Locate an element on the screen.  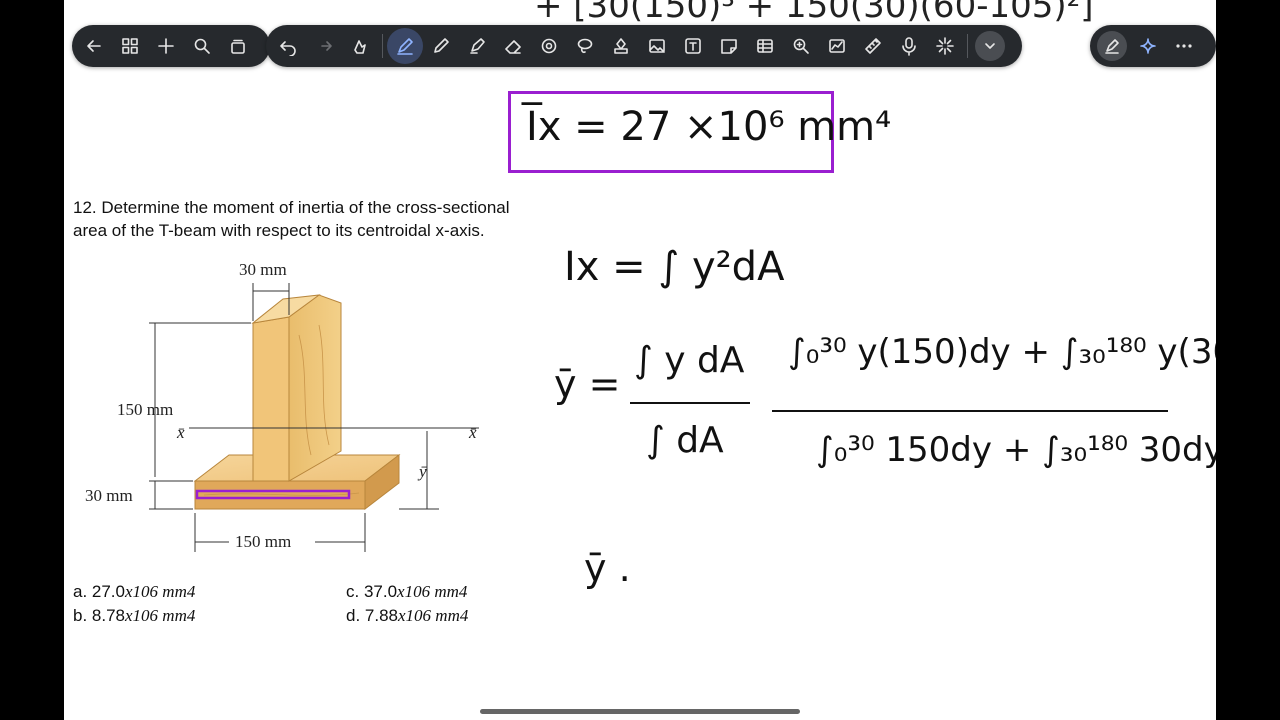
eraser-icon is located at coordinates (513, 46).